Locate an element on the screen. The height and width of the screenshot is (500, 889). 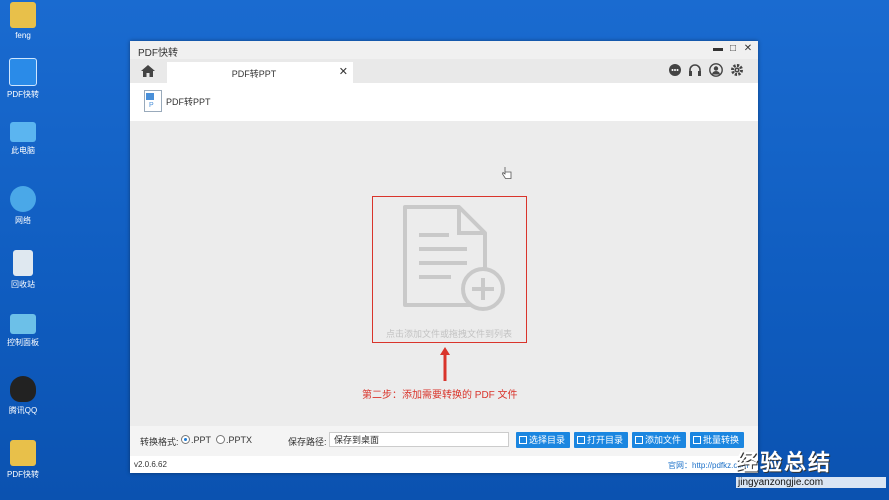
tab-label: PDF转PPT is located at coordinates (254, 74).